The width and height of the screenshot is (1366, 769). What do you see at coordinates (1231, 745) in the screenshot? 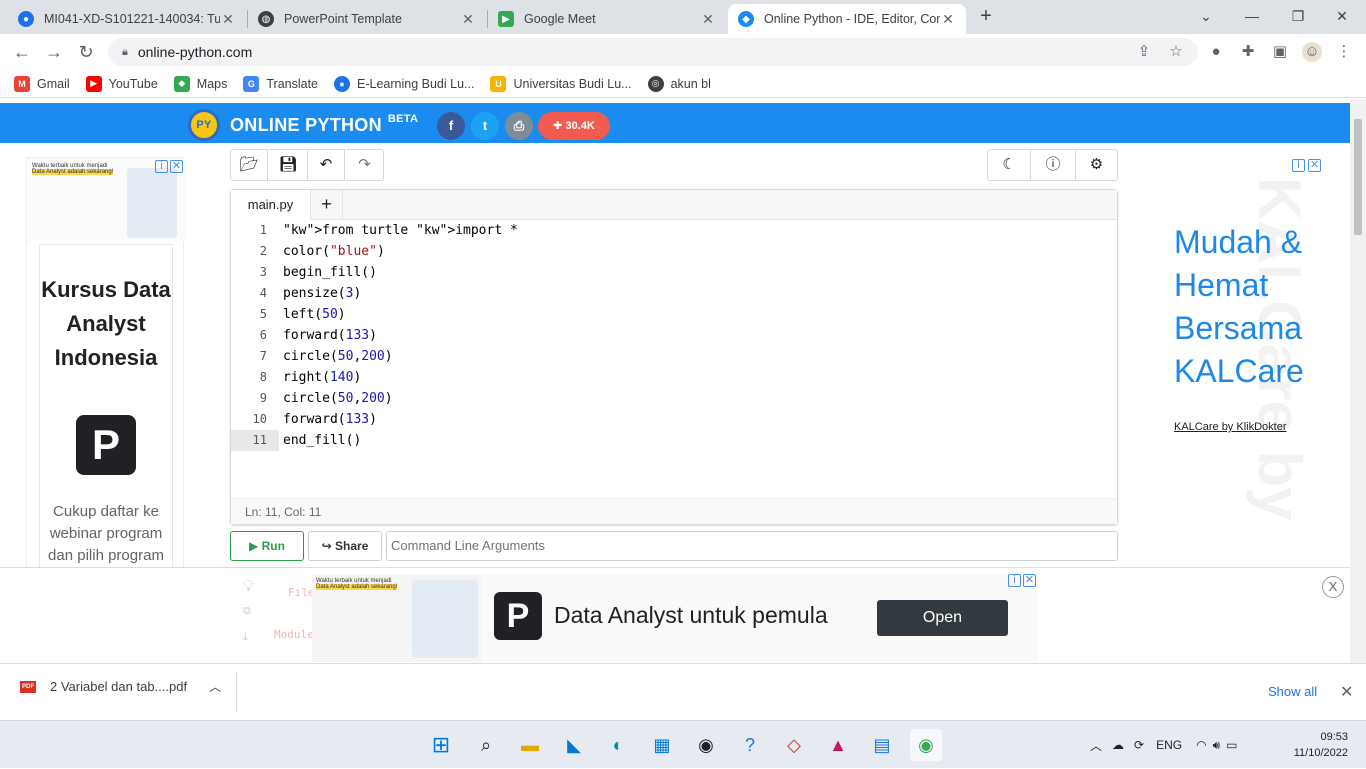
I see `battery-icon: ▭` at bounding box center [1231, 745].